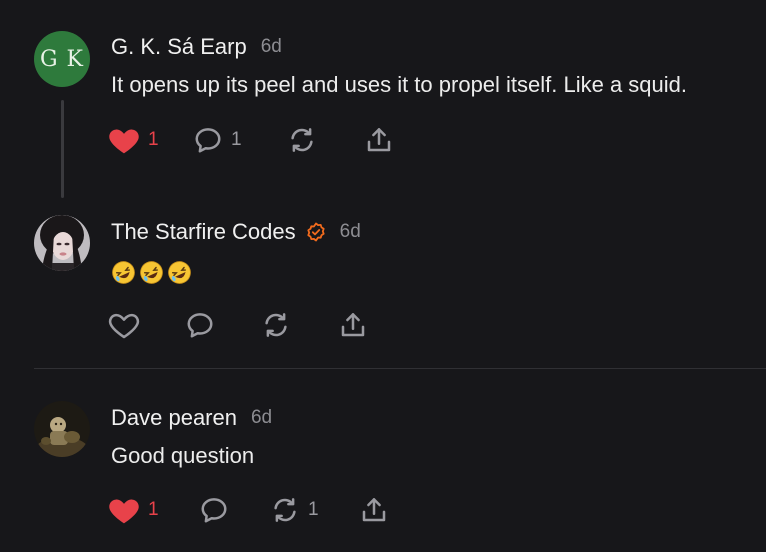 The width and height of the screenshot is (766, 552). I want to click on author-name: Dave pearen, so click(174, 418).